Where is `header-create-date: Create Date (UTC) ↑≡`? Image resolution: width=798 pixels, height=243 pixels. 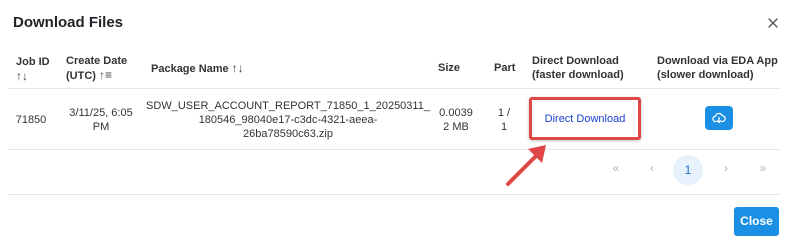
header-create-date: Create Date (UTC) ↑≡ is located at coordinates (96, 68).